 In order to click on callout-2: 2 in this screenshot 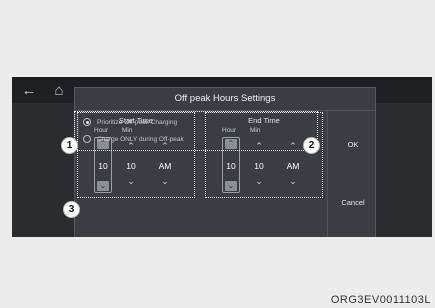, I will do `click(311, 145)`.